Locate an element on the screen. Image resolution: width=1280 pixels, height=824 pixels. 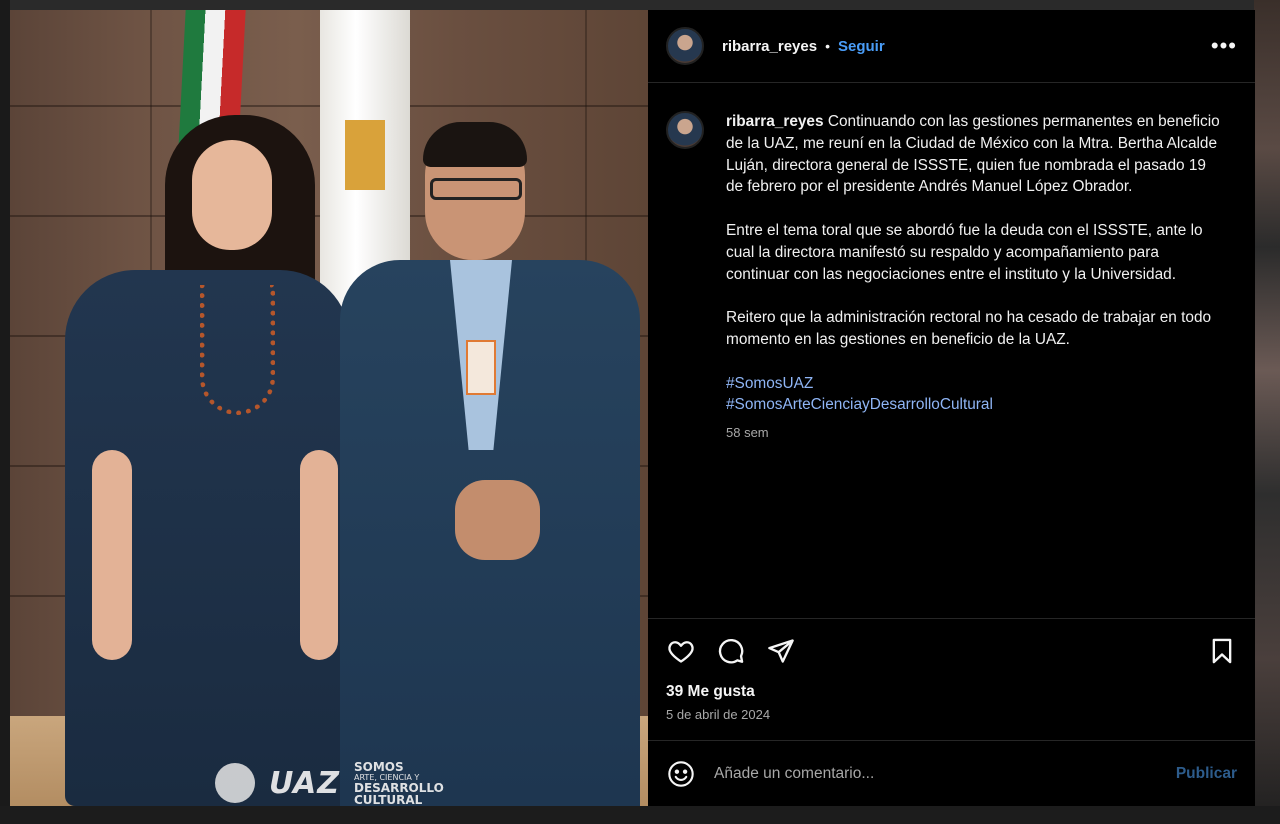
comment-bar: Publicar is located at coordinates (951, 773).